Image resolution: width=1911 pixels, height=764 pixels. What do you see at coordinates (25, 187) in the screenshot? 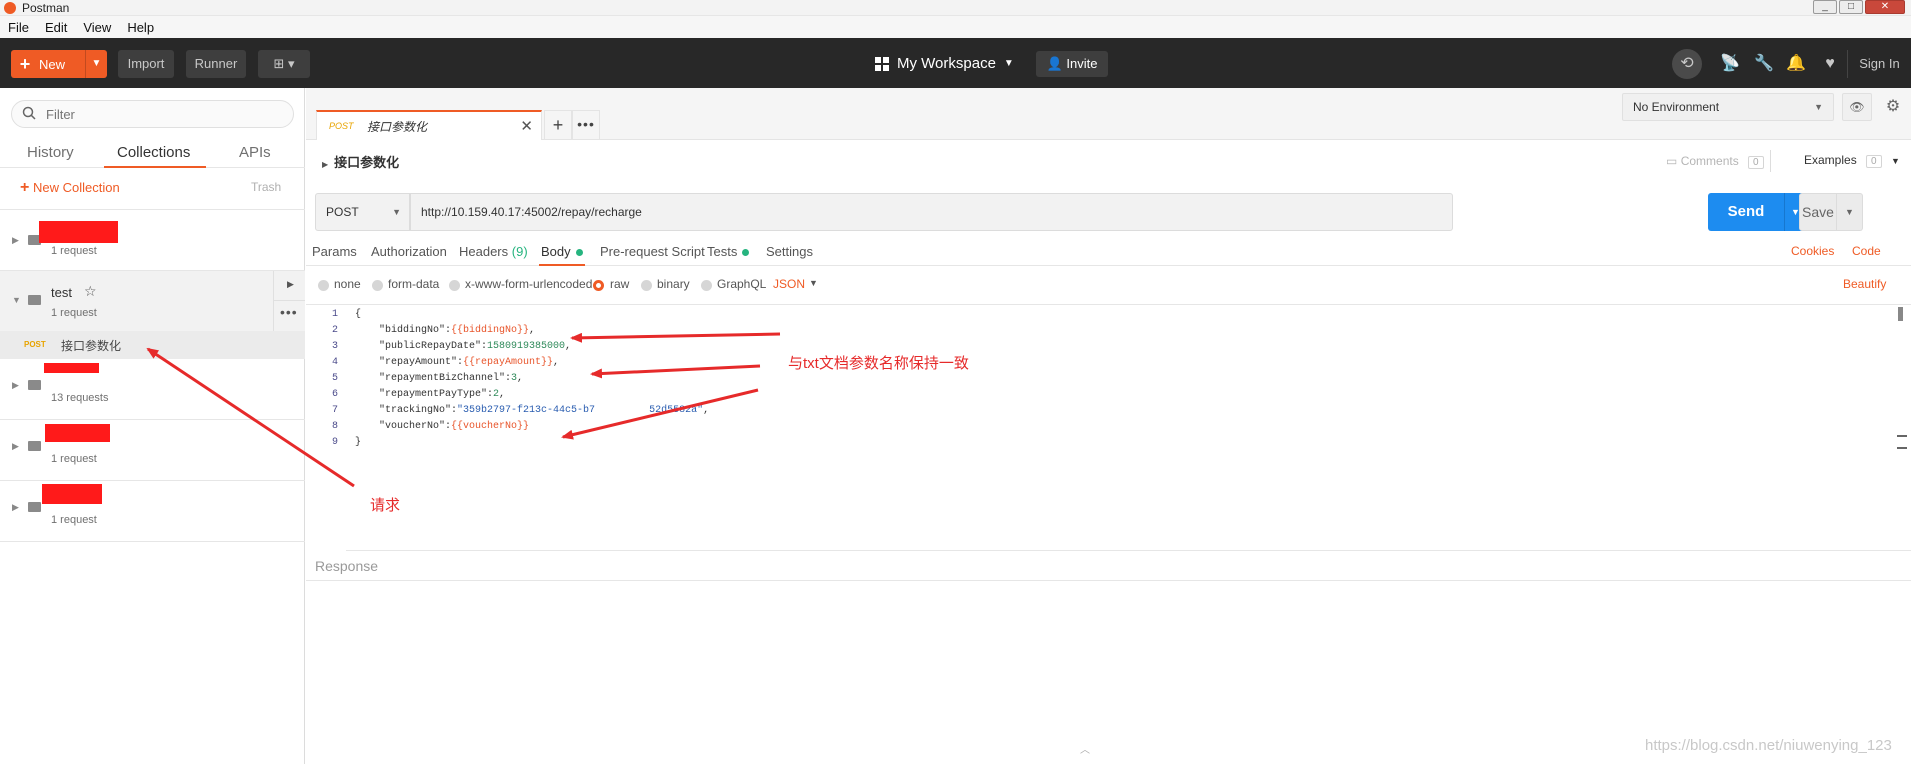
I see `plus-icon: +` at bounding box center [25, 187].